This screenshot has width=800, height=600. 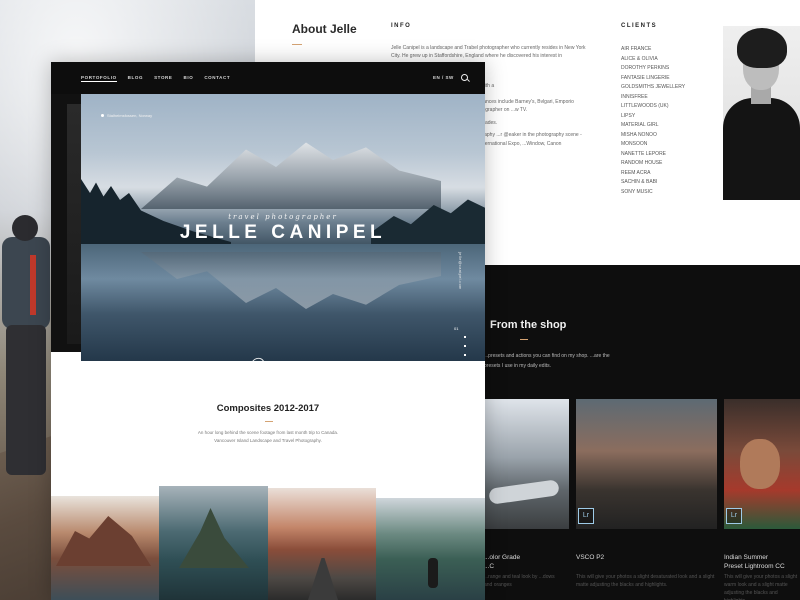 I want to click on composite-thumb-fjord, so click(x=430, y=549).